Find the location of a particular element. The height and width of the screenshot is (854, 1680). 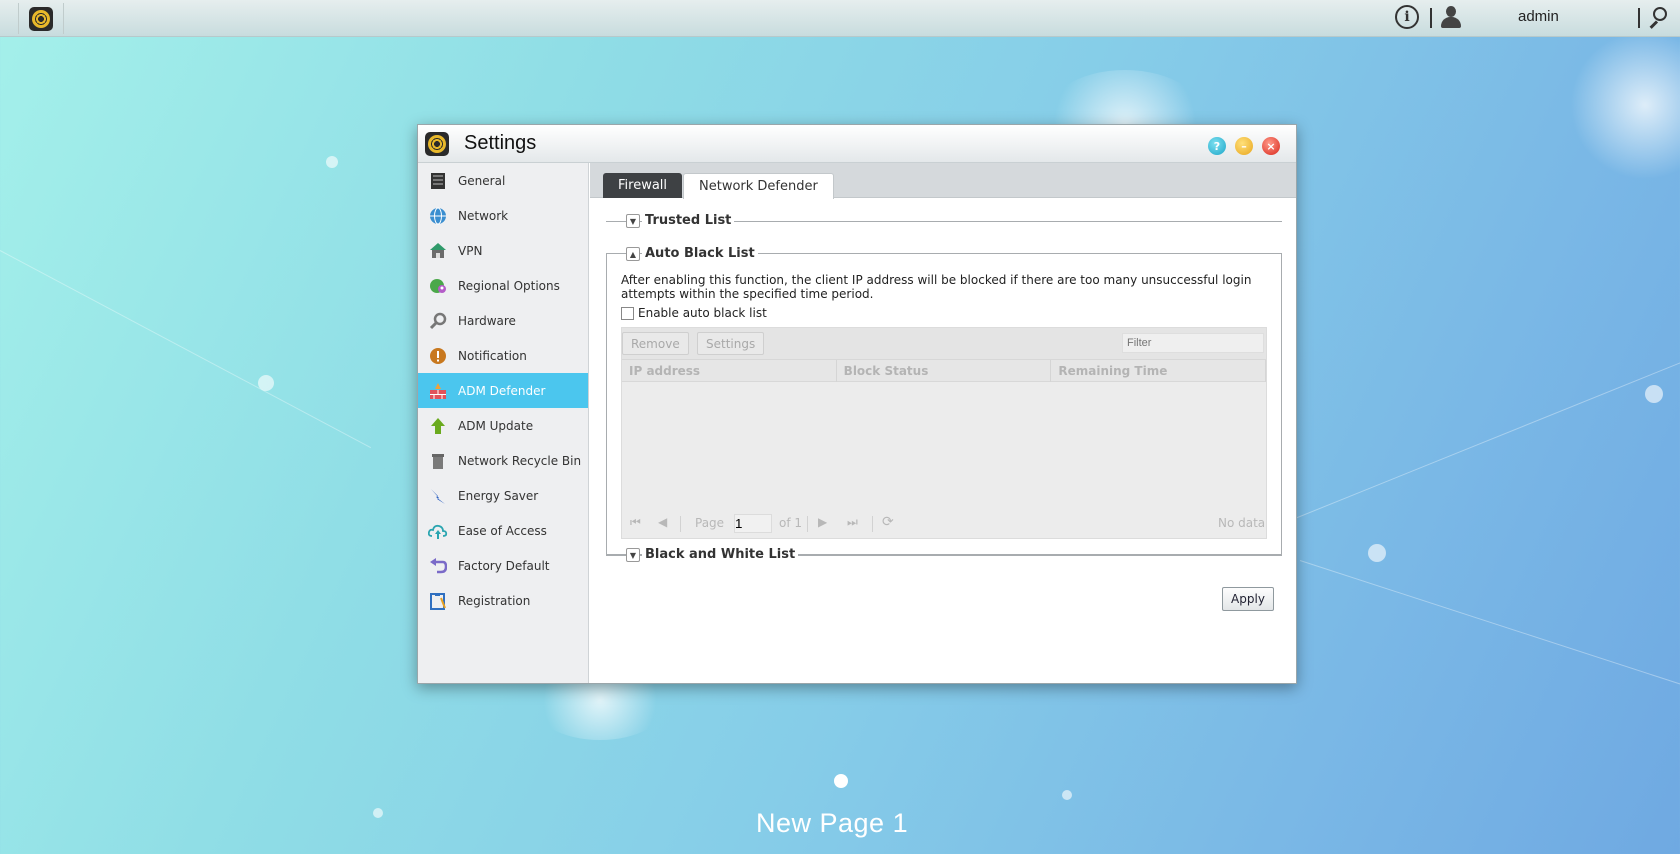

info-icon: i is located at coordinates (1407, 17).